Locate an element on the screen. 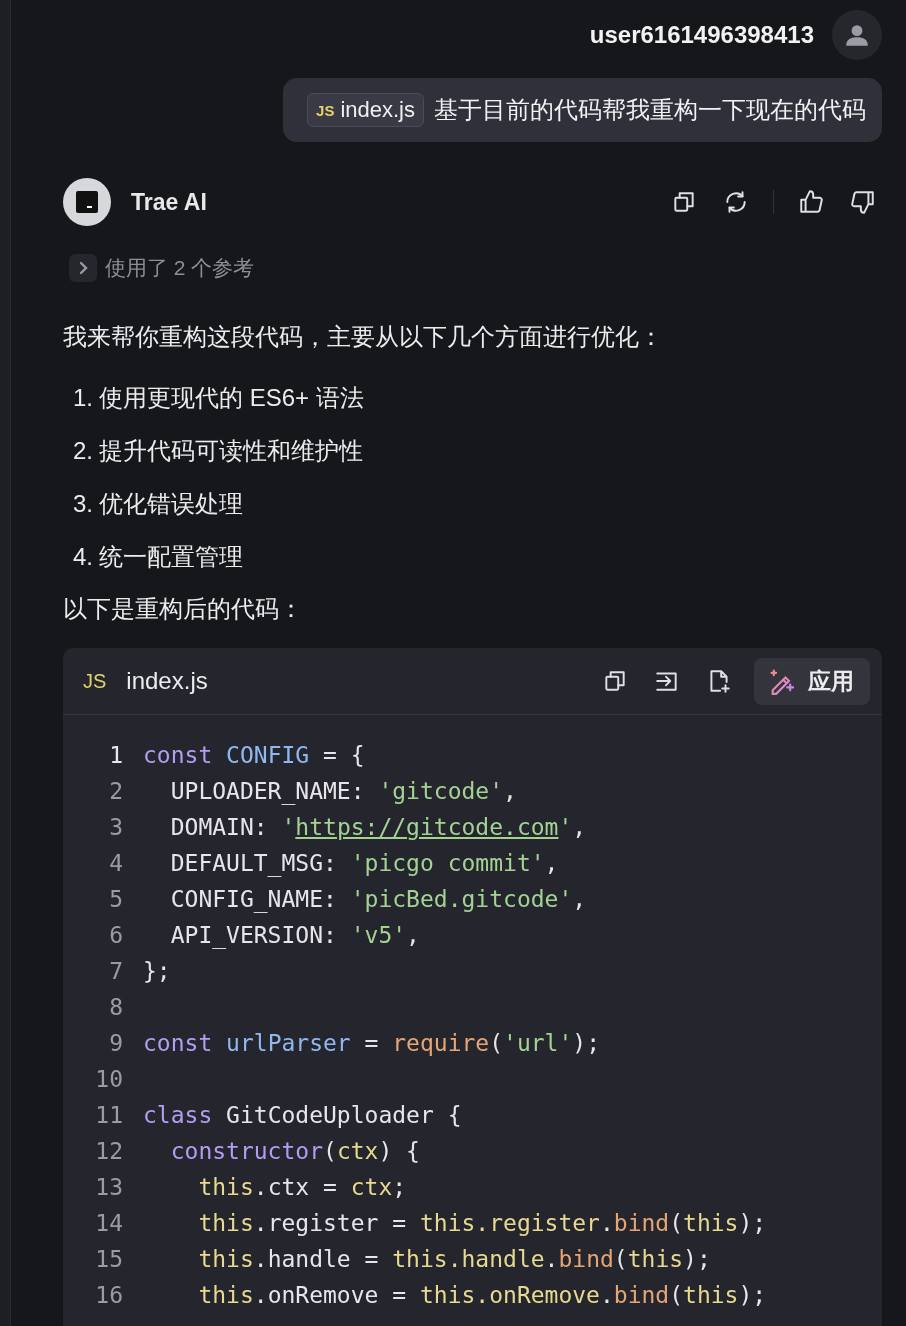 The width and height of the screenshot is (906, 1326). code-line: this.handle = this.handle.bind(this); is located at coordinates (454, 1259).